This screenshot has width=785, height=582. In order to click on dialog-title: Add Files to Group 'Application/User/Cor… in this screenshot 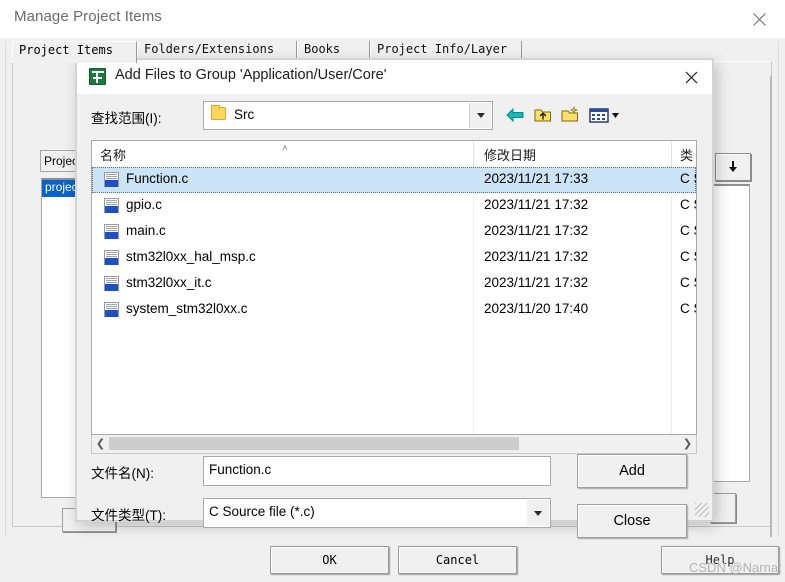, I will do `click(251, 75)`.